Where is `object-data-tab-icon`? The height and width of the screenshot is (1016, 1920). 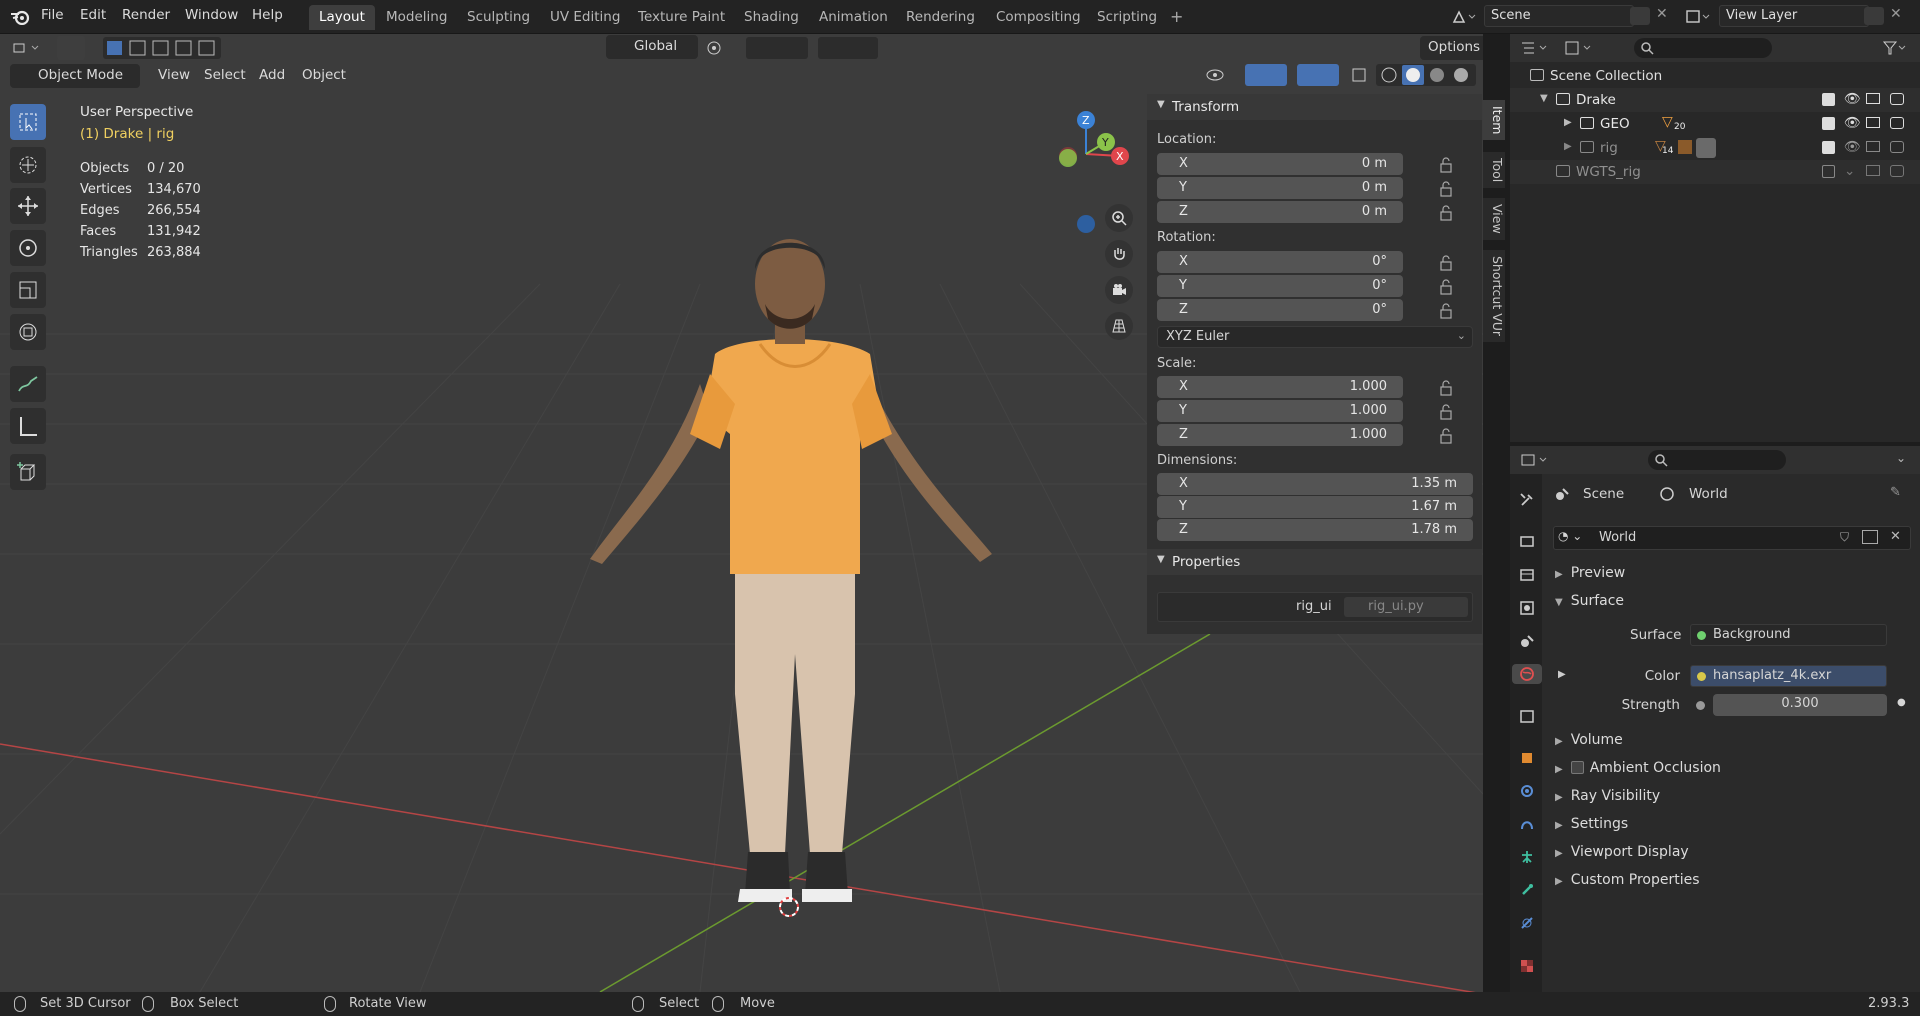
object-data-tab-icon is located at coordinates (1527, 857).